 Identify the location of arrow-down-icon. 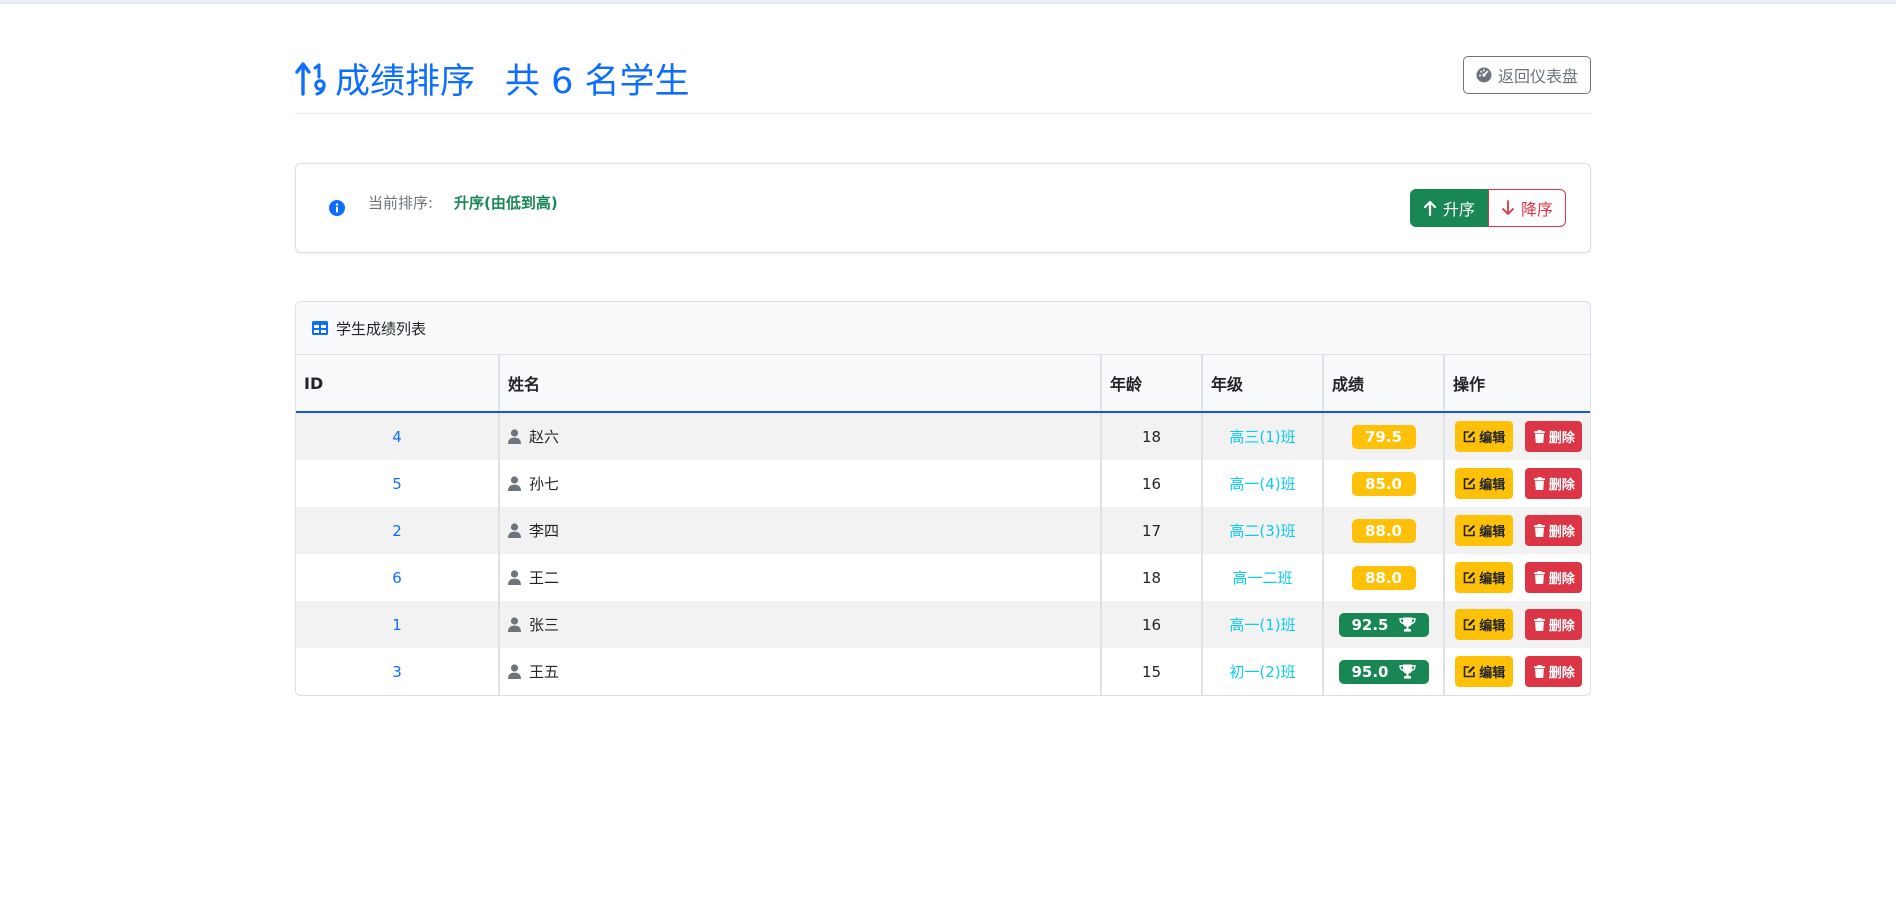
(1508, 207).